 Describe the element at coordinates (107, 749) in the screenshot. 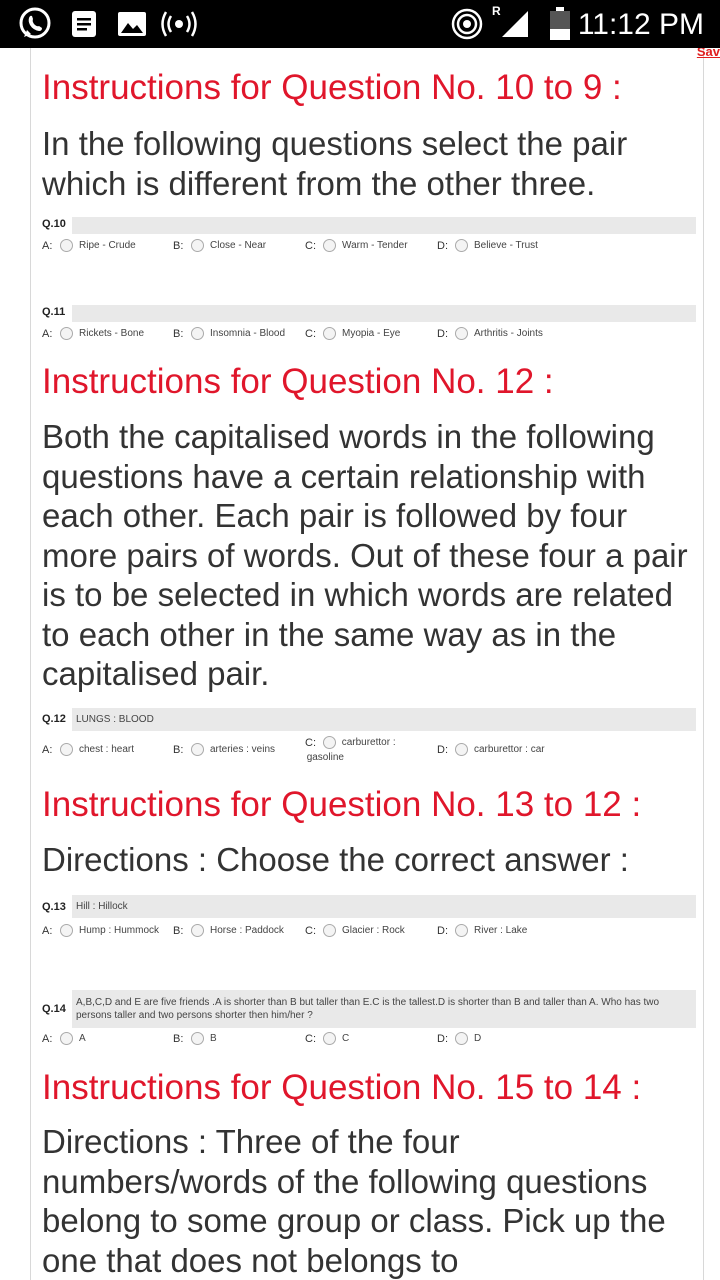

I see `option-text: chest : heart` at that location.